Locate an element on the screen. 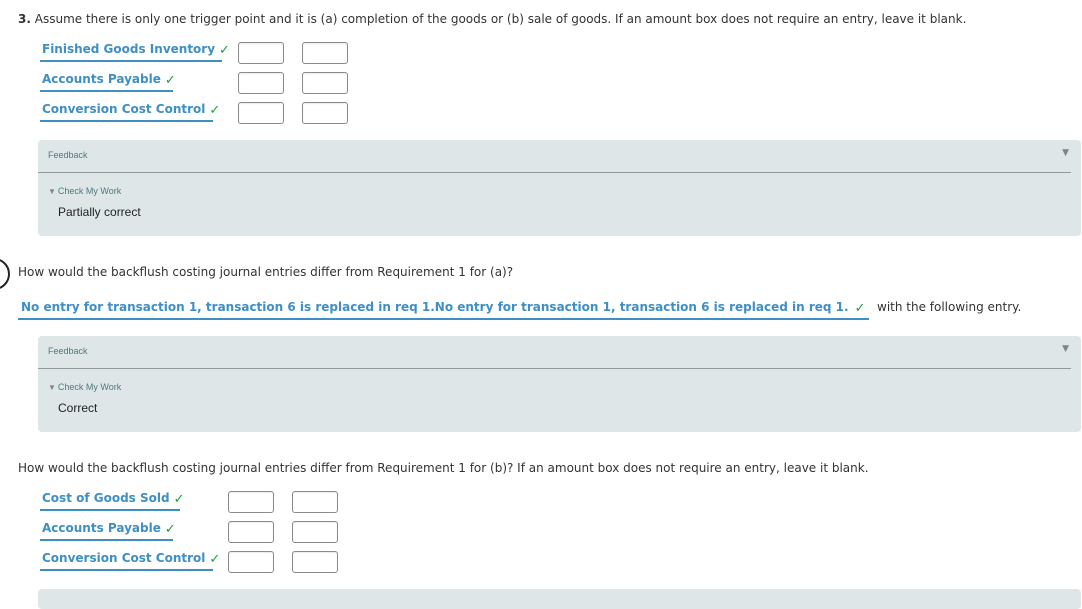 This screenshot has height=609, width=1082. cursor-circle is located at coordinates (5, 274).